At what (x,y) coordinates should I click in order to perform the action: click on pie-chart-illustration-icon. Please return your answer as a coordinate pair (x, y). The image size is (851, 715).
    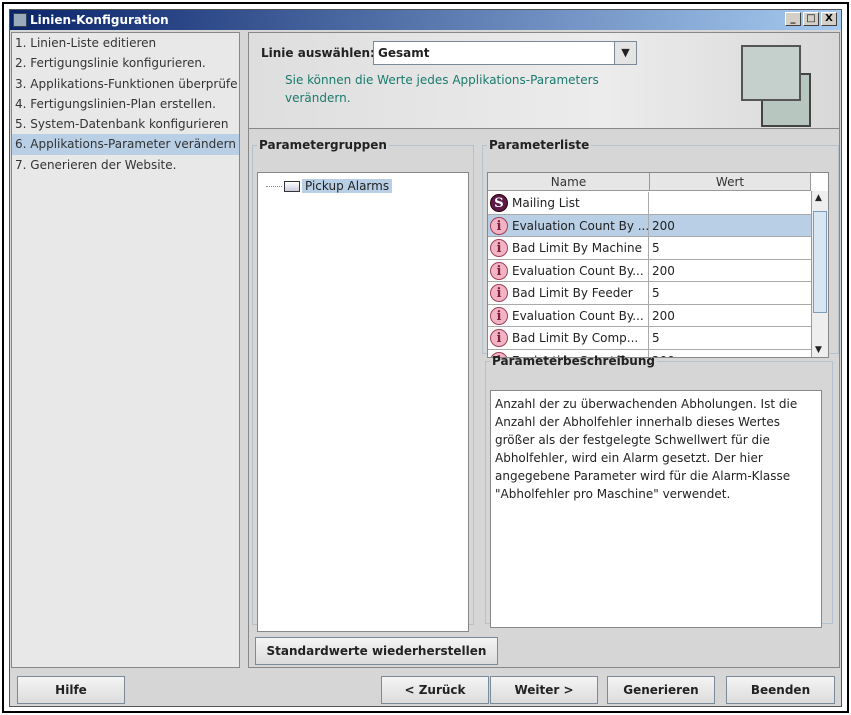
    Looking at the image, I should click on (771, 73).